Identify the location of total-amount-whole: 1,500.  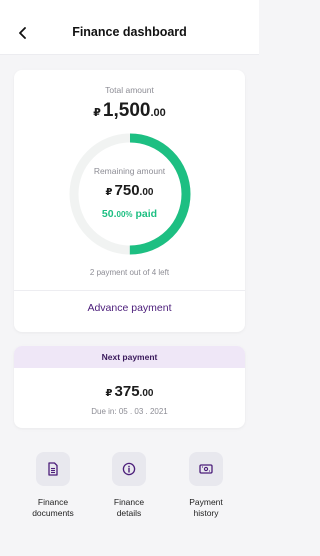
(126, 110).